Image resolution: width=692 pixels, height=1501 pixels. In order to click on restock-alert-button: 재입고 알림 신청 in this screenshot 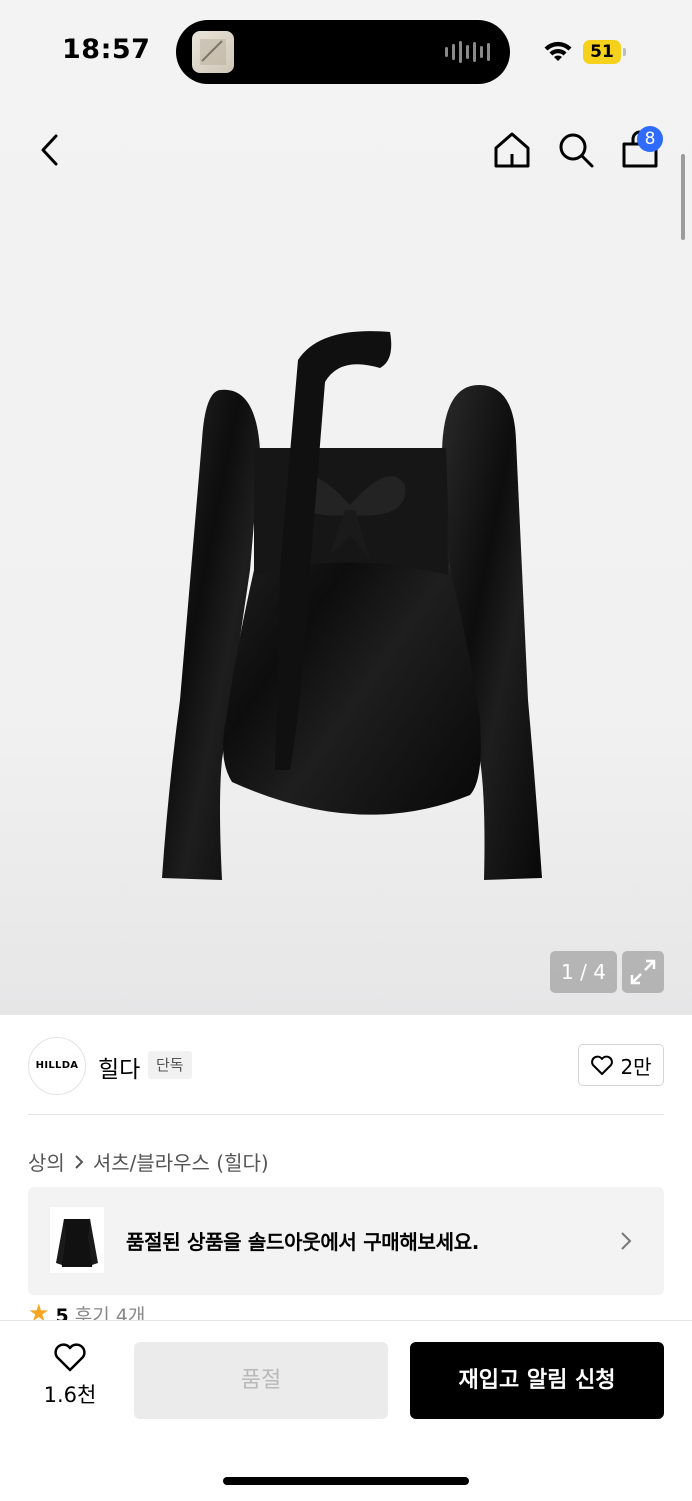, I will do `click(537, 1380)`.